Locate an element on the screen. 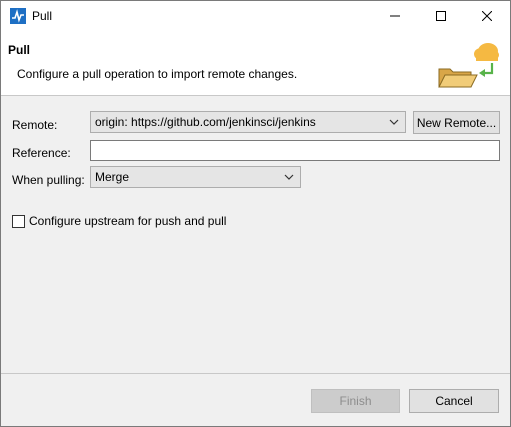  app-icon is located at coordinates (18, 16).